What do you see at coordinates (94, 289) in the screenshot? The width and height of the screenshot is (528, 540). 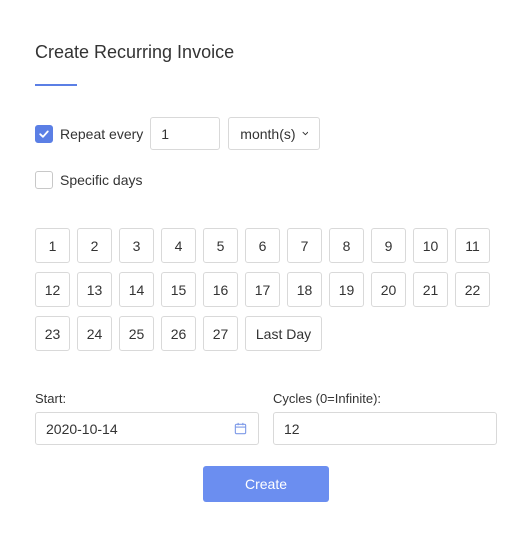 I see `day-button-13: 13` at bounding box center [94, 289].